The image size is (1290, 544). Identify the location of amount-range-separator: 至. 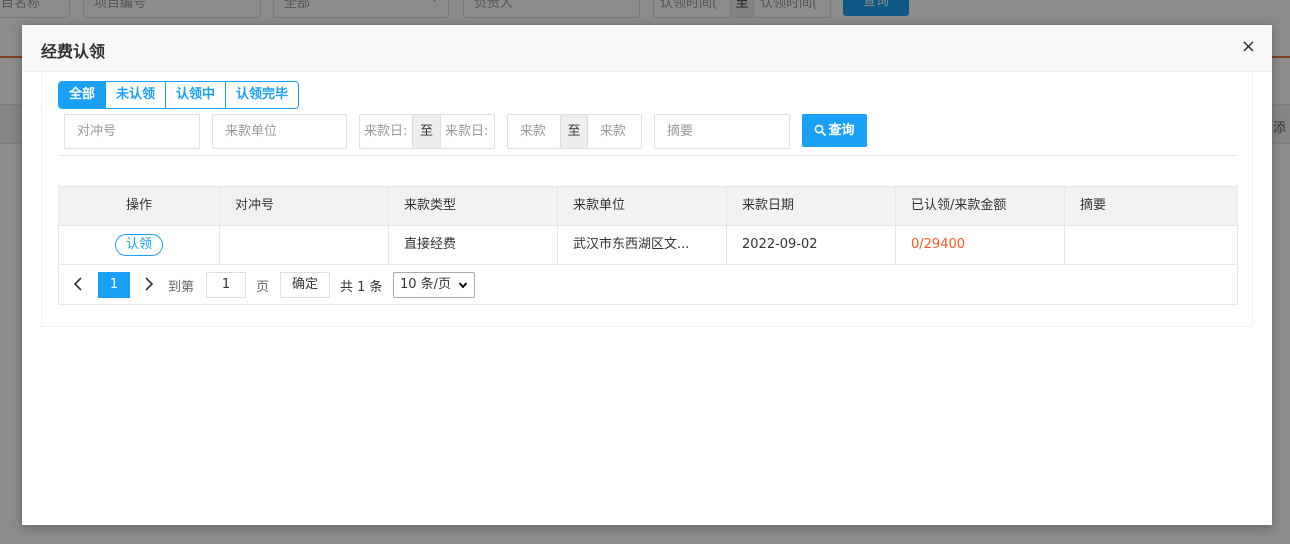
(574, 131).